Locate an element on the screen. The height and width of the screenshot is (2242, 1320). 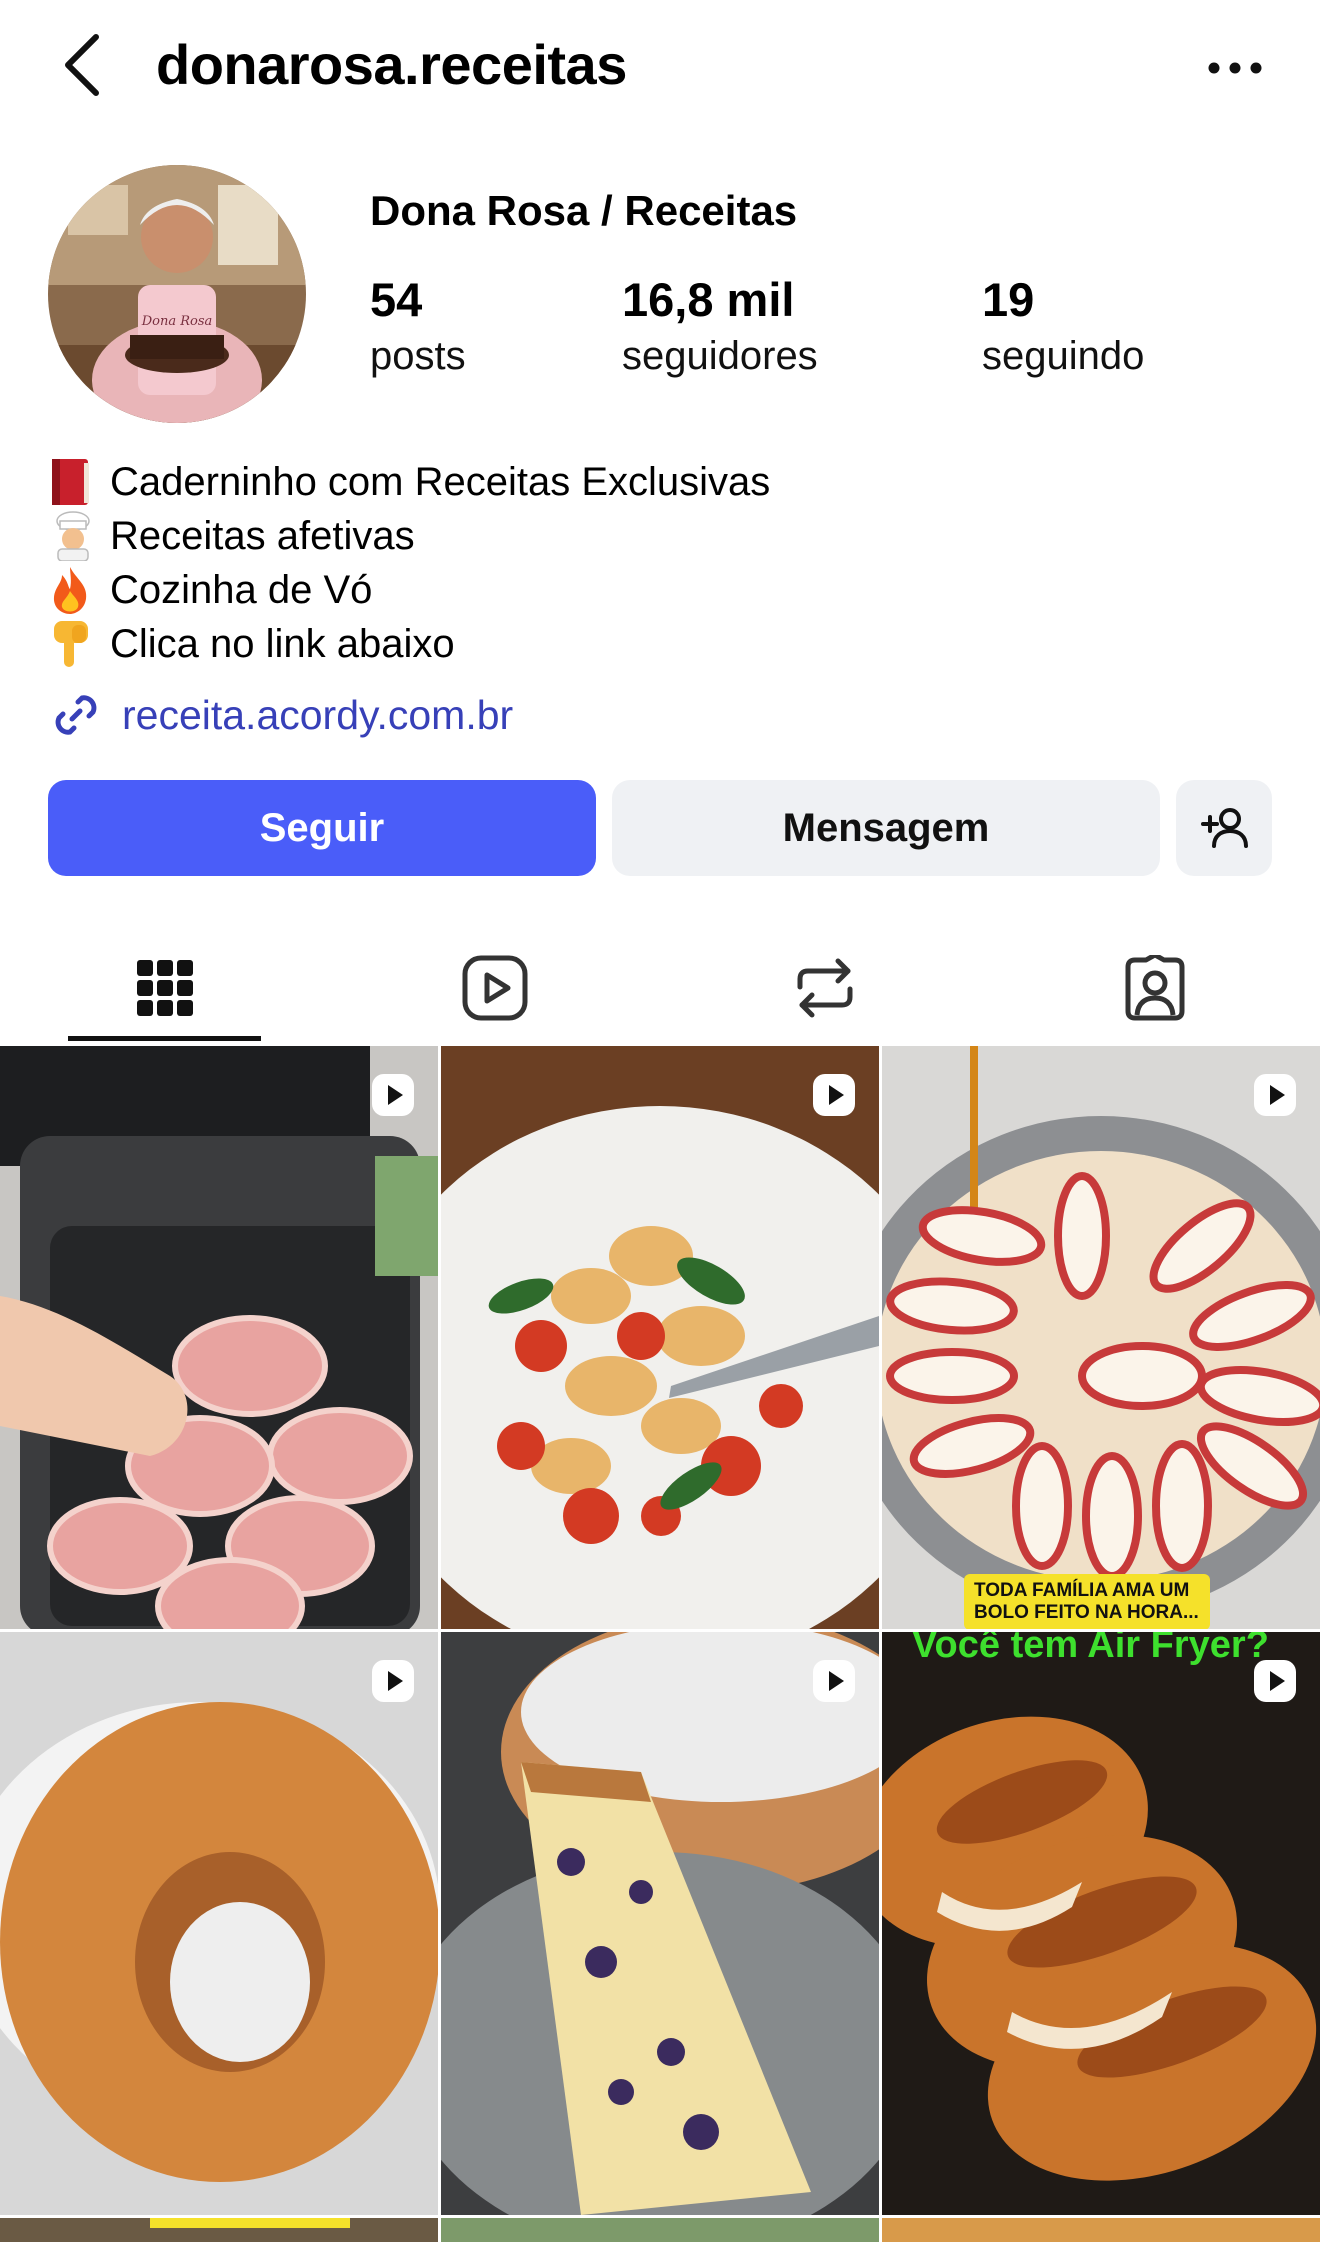
avatar-image: Dona Rosa is located at coordinates (177, 294).